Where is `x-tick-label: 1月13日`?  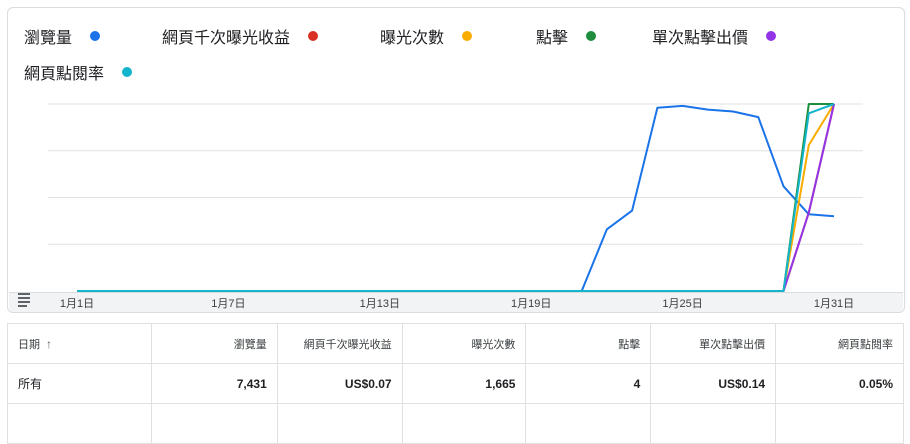 x-tick-label: 1月13日 is located at coordinates (379, 304).